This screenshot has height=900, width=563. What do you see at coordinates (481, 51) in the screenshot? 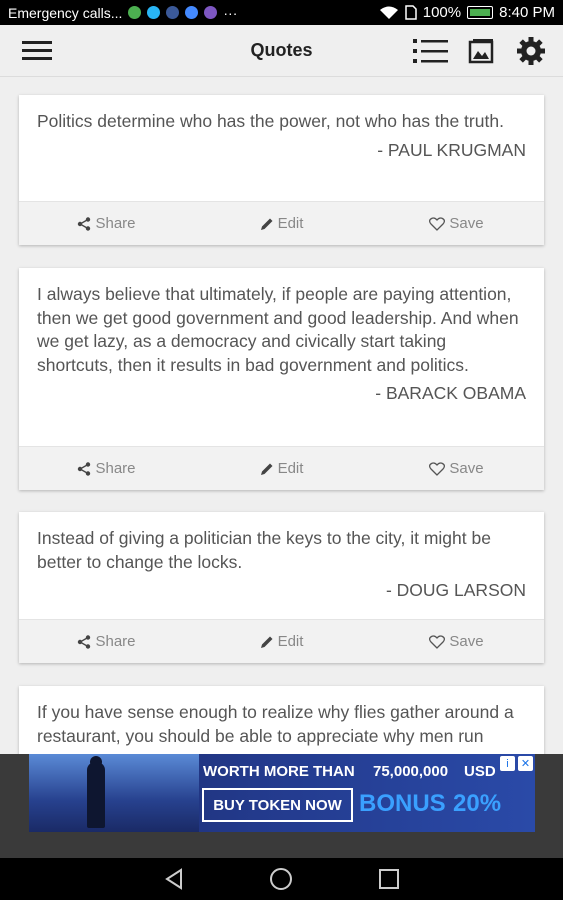
I see `image-icon` at bounding box center [481, 51].